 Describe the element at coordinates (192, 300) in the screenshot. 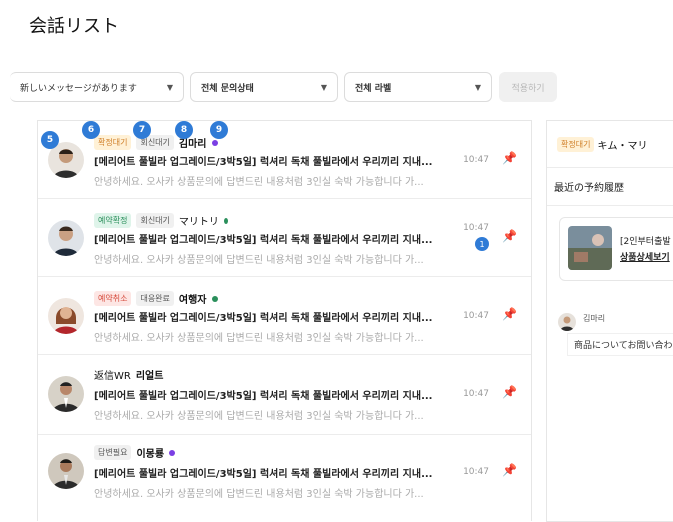

I see `customer-name: 여행자` at that location.